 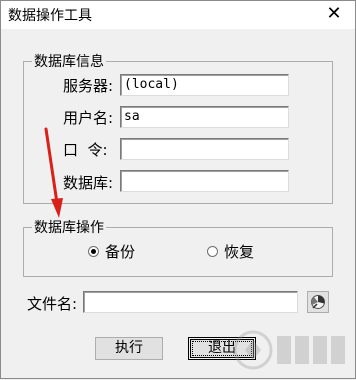 I want to click on annotation-arrow, so click(x=53, y=172).